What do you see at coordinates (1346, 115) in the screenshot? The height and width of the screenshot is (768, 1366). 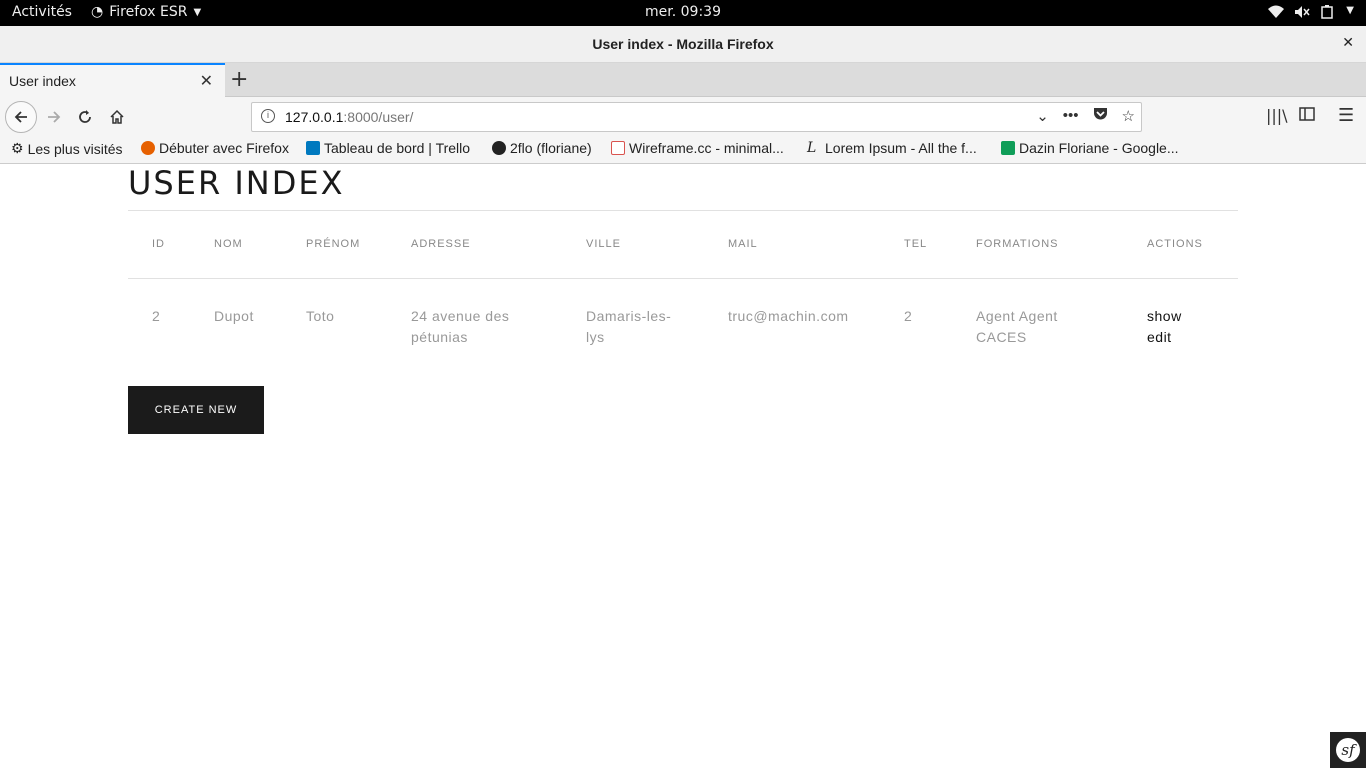 I see `hamburger-menu-icon: ☰` at bounding box center [1346, 115].